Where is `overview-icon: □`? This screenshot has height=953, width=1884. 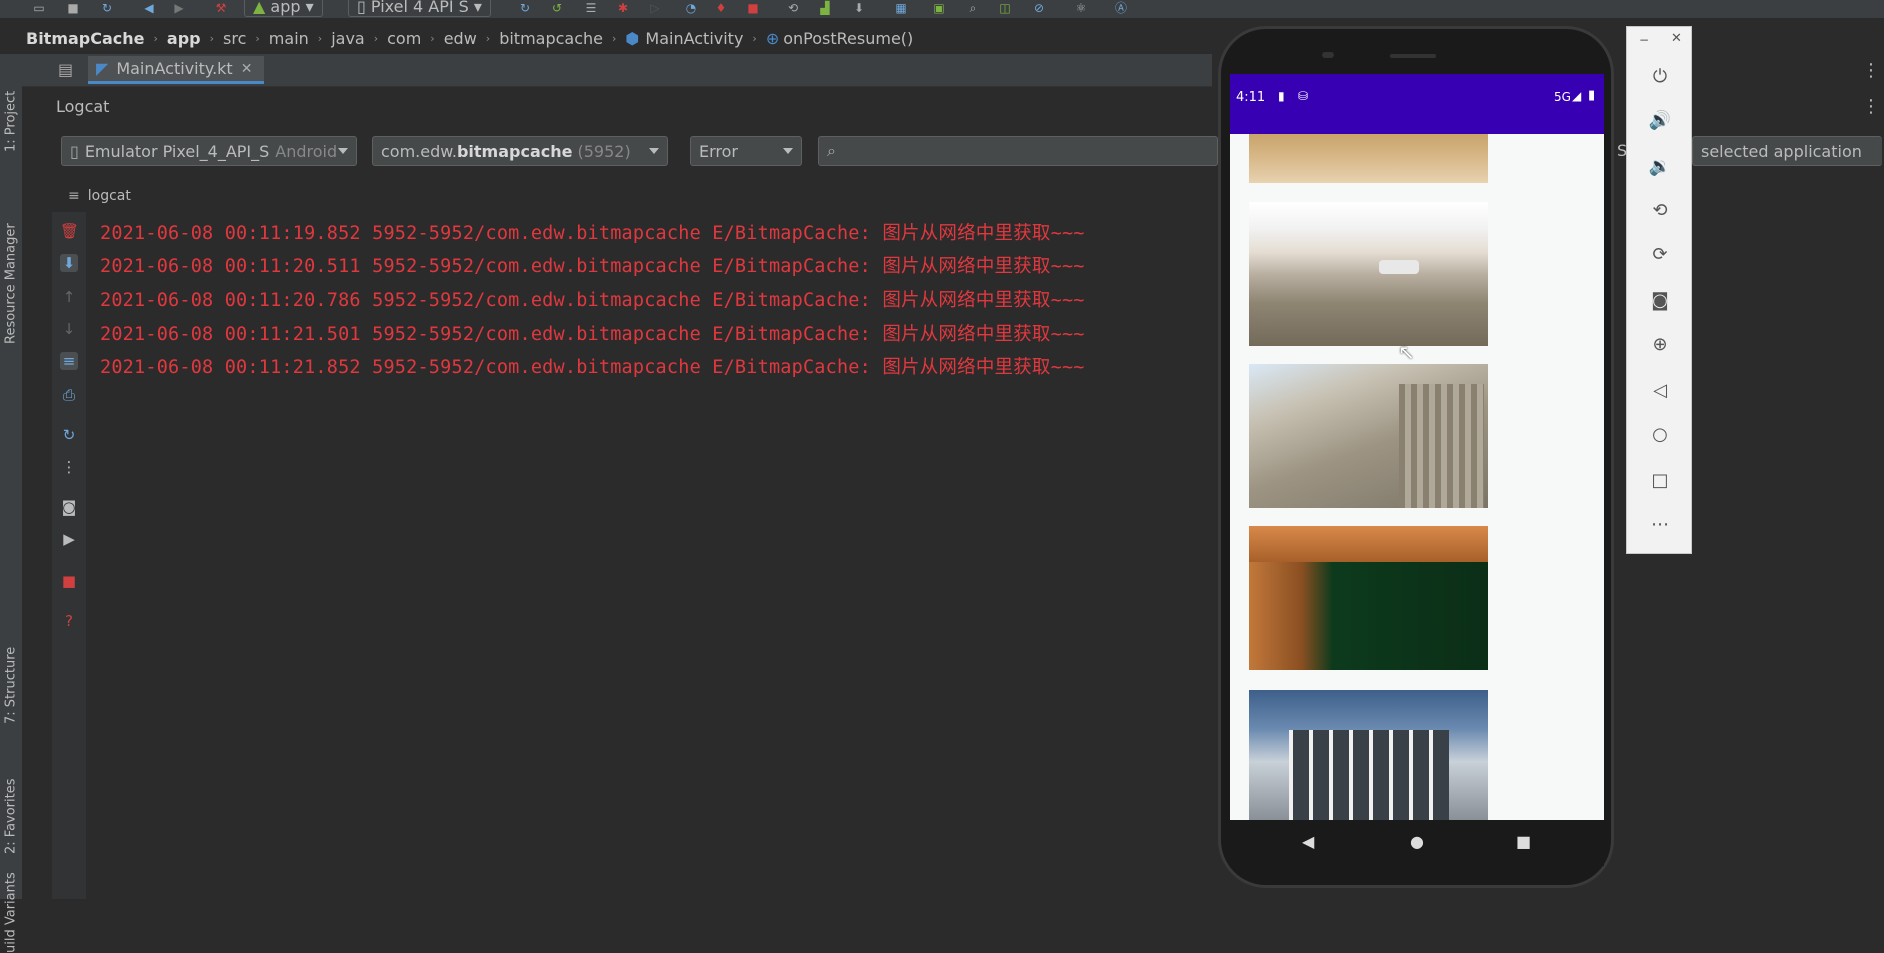 overview-icon: □ is located at coordinates (1660, 481).